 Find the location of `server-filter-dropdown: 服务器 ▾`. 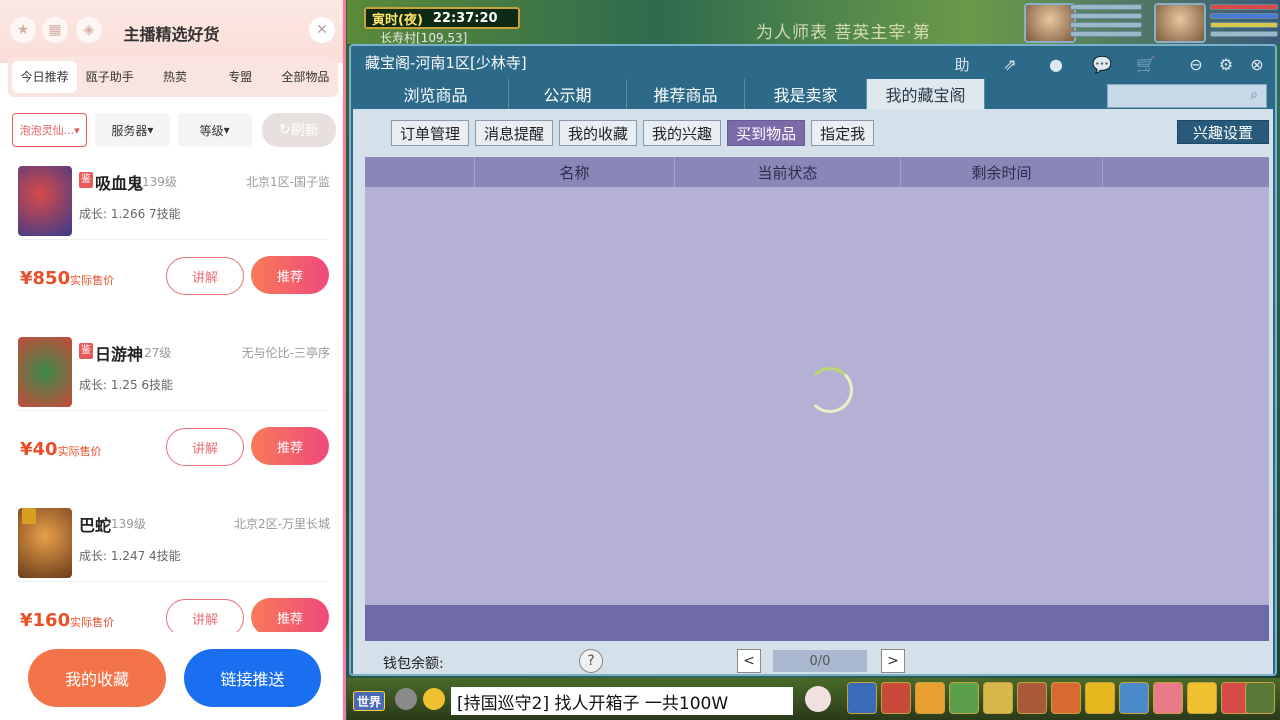

server-filter-dropdown: 服务器 ▾ is located at coordinates (132, 130).